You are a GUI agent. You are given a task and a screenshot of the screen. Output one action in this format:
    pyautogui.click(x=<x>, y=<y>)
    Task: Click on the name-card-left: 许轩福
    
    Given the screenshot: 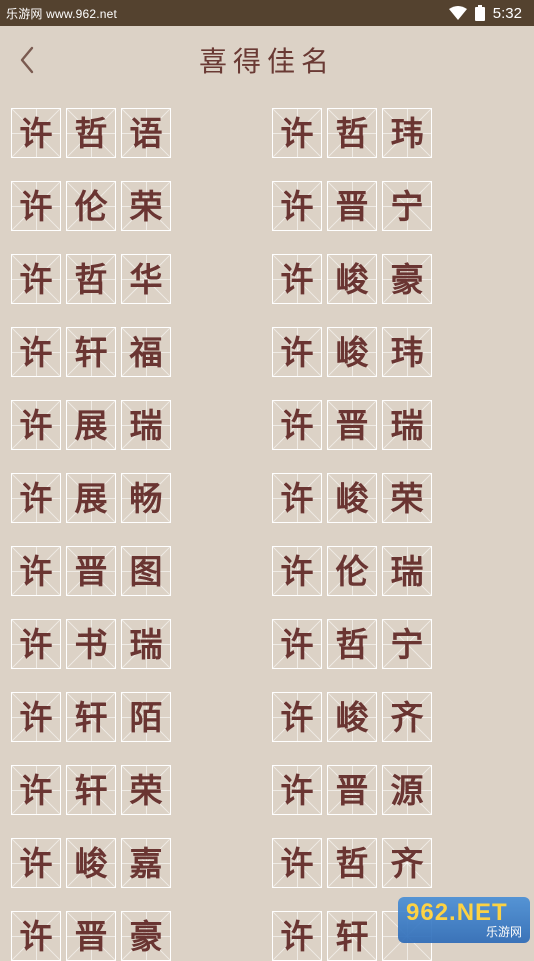 What is the action you would take?
    pyautogui.click(x=91, y=352)
    